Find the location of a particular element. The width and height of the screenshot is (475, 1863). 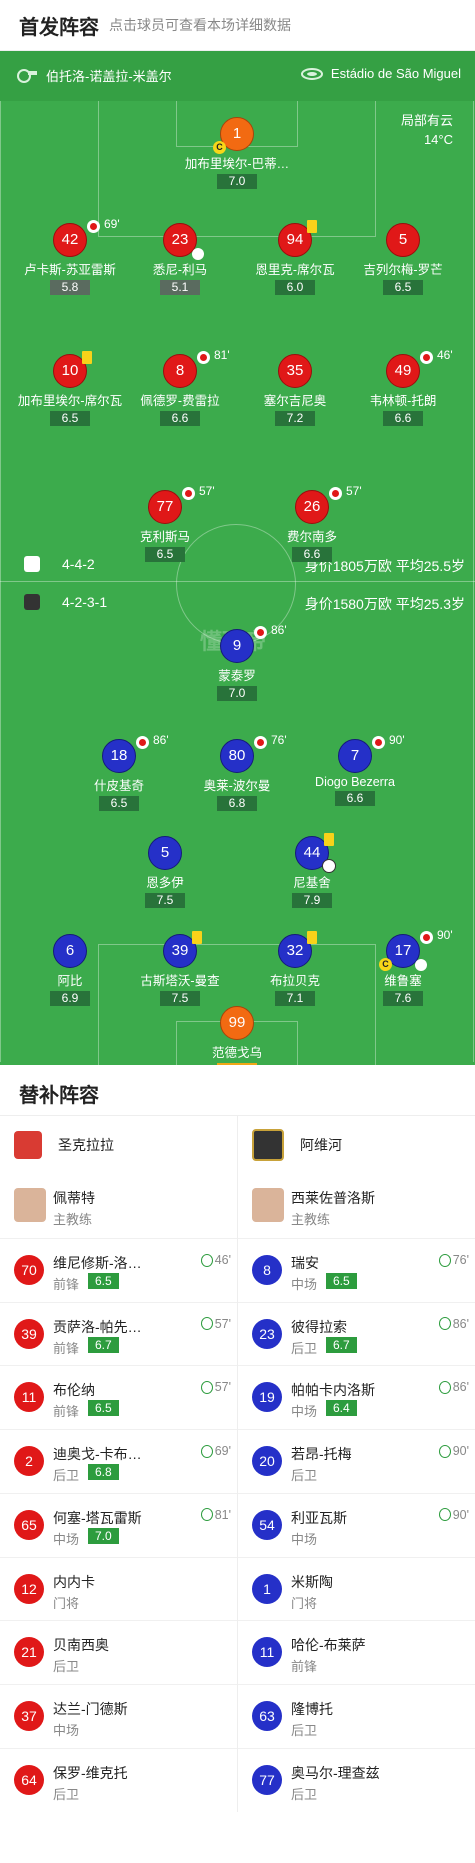

home-player: 42 69' 卢卡斯-苏亚雷斯 5.8 is located at coordinates (70, 256).